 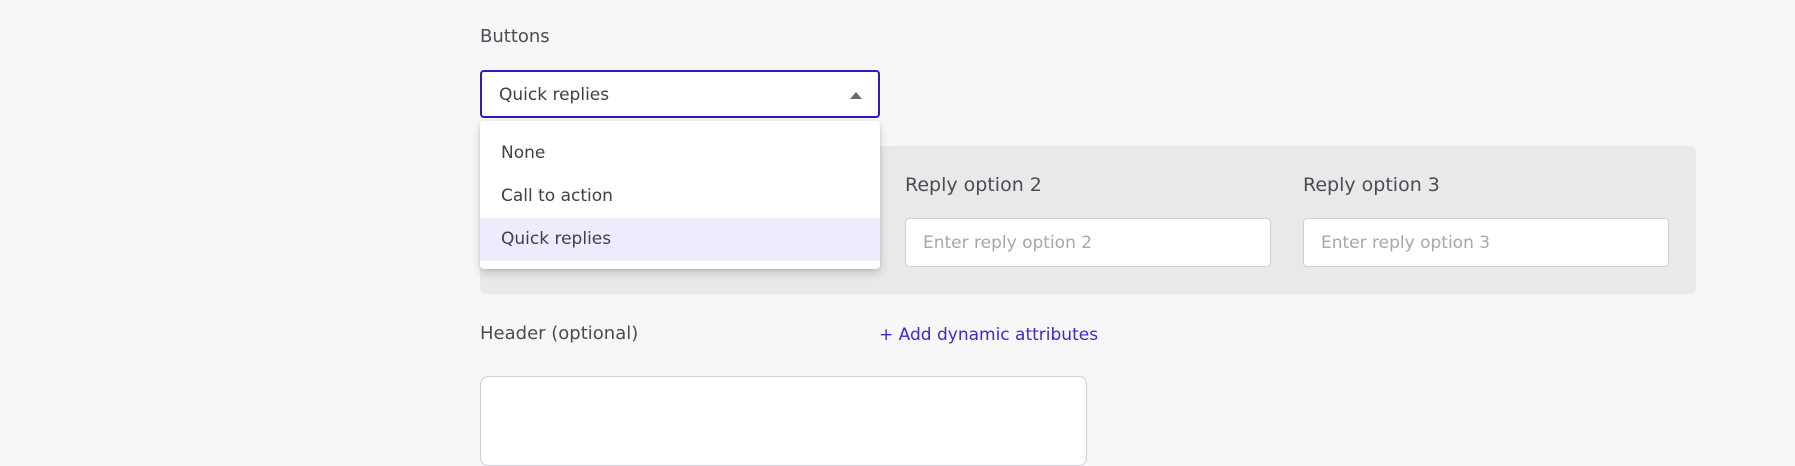 What do you see at coordinates (1088, 242) in the screenshot?
I see `reply-option-2-input` at bounding box center [1088, 242].